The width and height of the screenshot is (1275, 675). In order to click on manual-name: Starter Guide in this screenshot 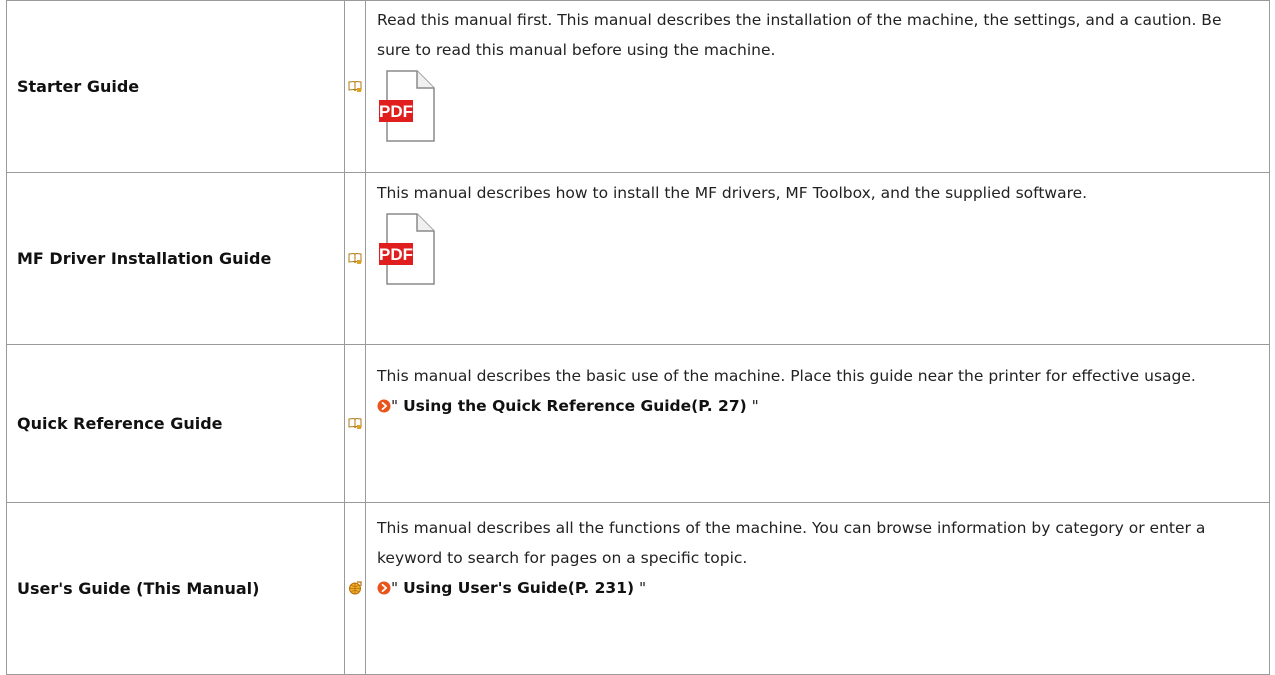, I will do `click(175, 86)`.